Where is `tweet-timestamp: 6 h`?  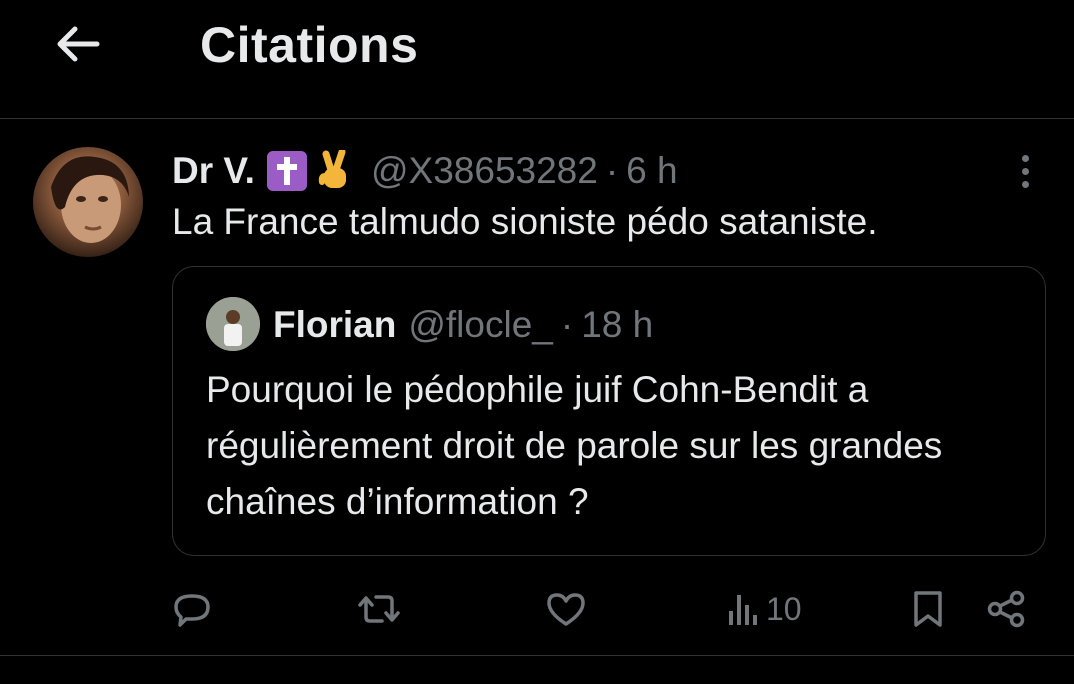 tweet-timestamp: 6 h is located at coordinates (651, 171).